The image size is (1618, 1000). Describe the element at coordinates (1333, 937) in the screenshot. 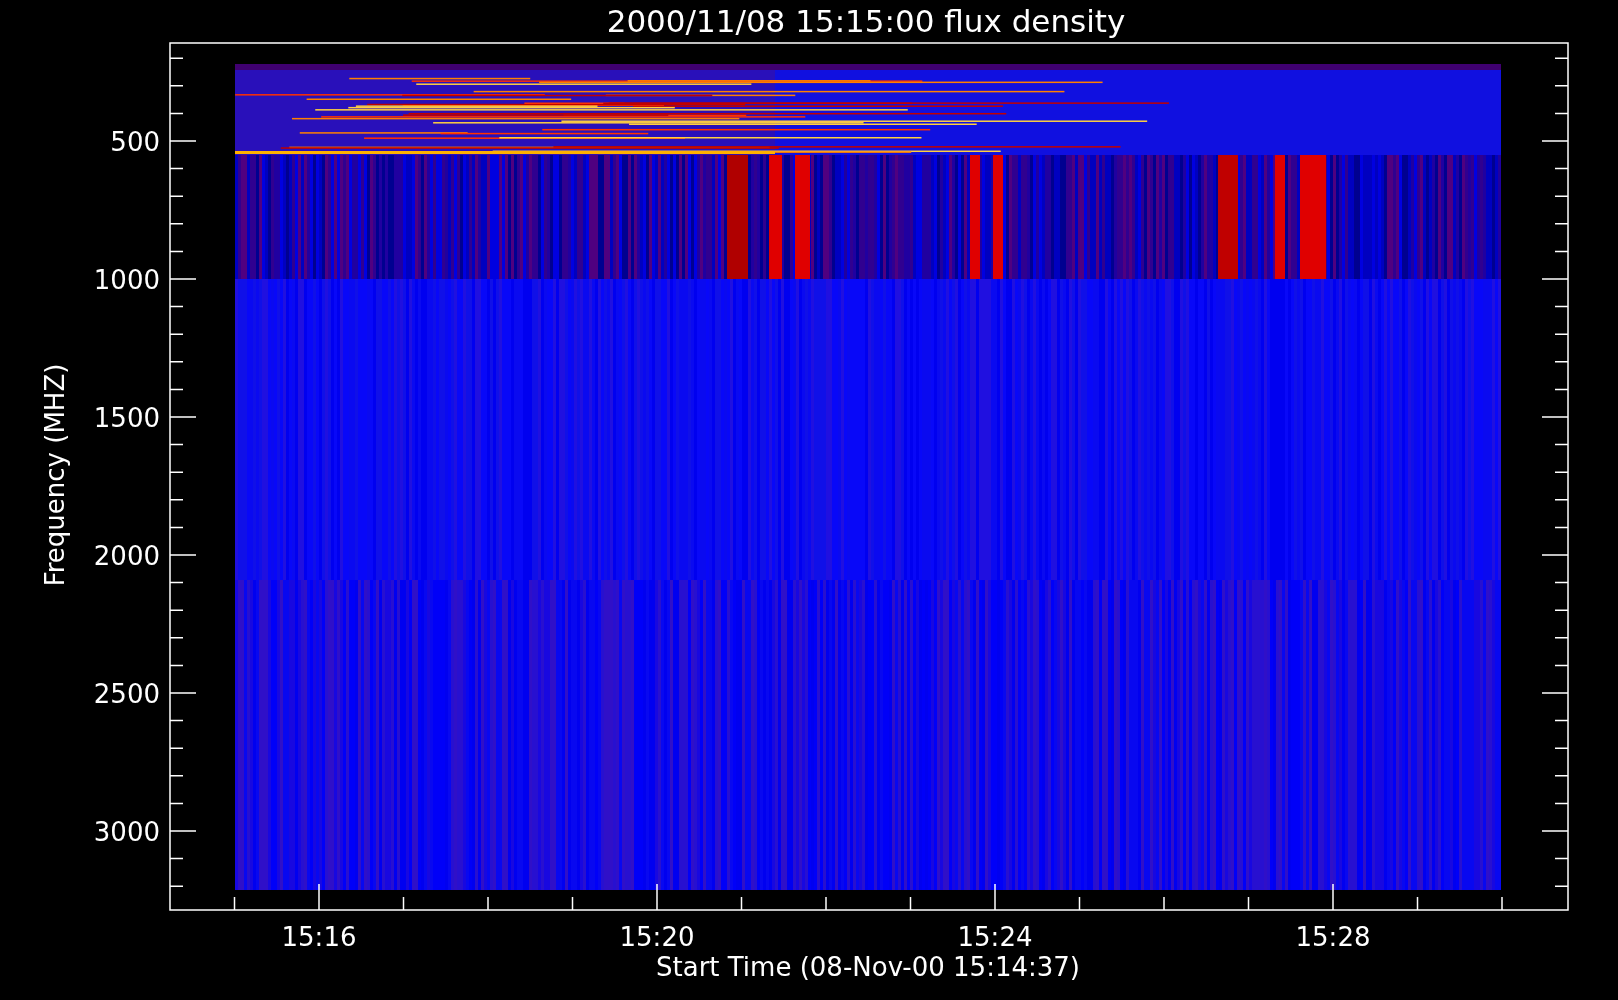

I see `x-tick-label: 15:28` at that location.